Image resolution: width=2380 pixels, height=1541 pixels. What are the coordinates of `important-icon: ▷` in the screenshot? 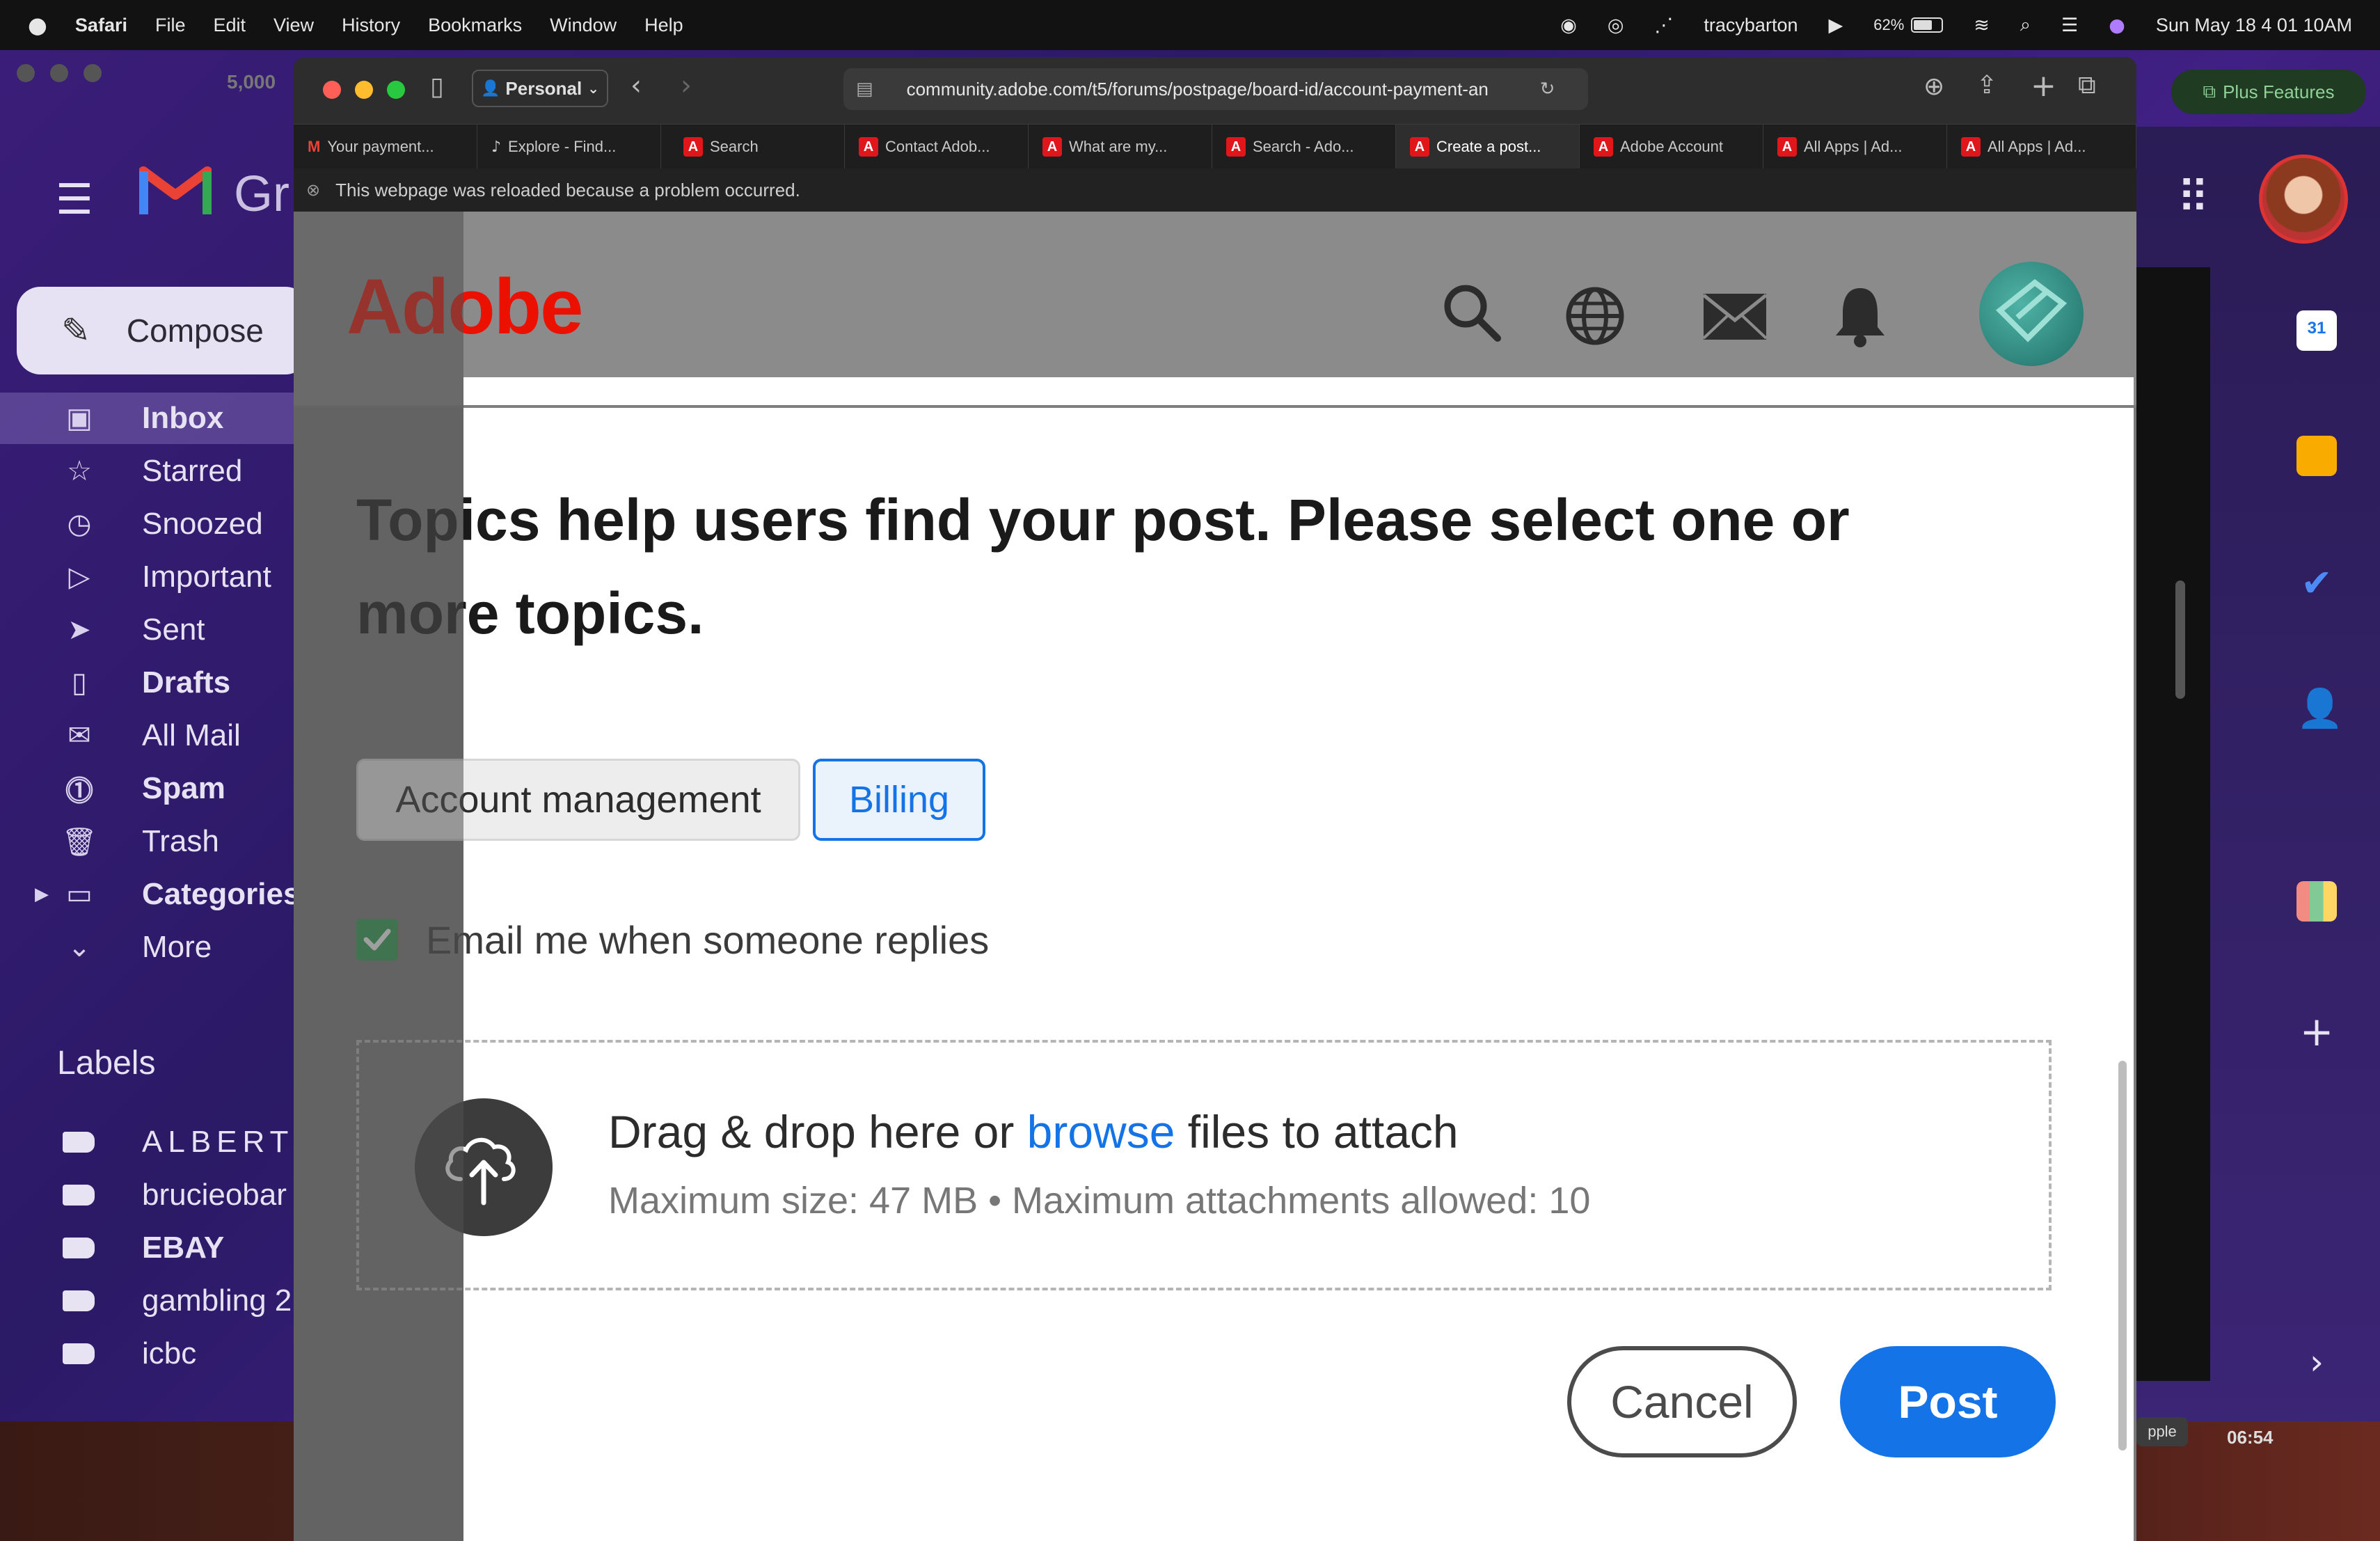 It's located at (79, 577).